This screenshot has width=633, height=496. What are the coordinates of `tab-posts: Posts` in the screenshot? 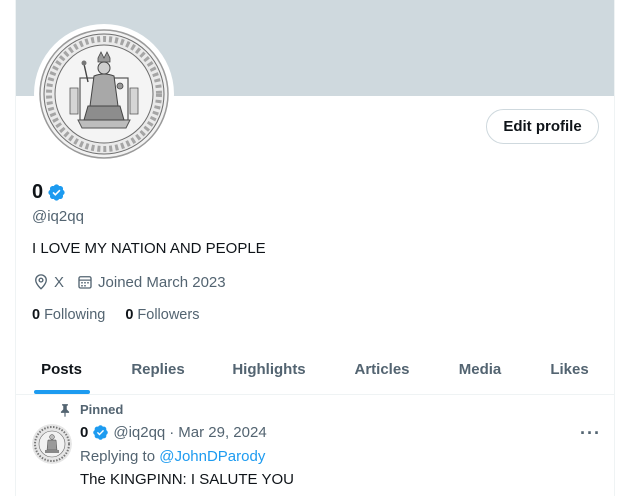 It's located at (61, 369).